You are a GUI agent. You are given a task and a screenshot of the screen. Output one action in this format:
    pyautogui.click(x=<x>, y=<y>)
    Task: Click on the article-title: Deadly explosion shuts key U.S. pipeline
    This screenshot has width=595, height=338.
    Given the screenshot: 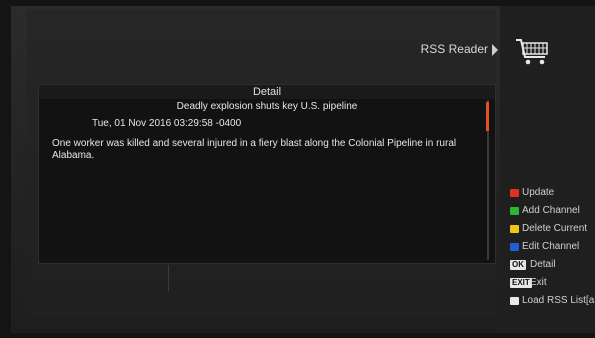 What is the action you would take?
    pyautogui.click(x=267, y=106)
    